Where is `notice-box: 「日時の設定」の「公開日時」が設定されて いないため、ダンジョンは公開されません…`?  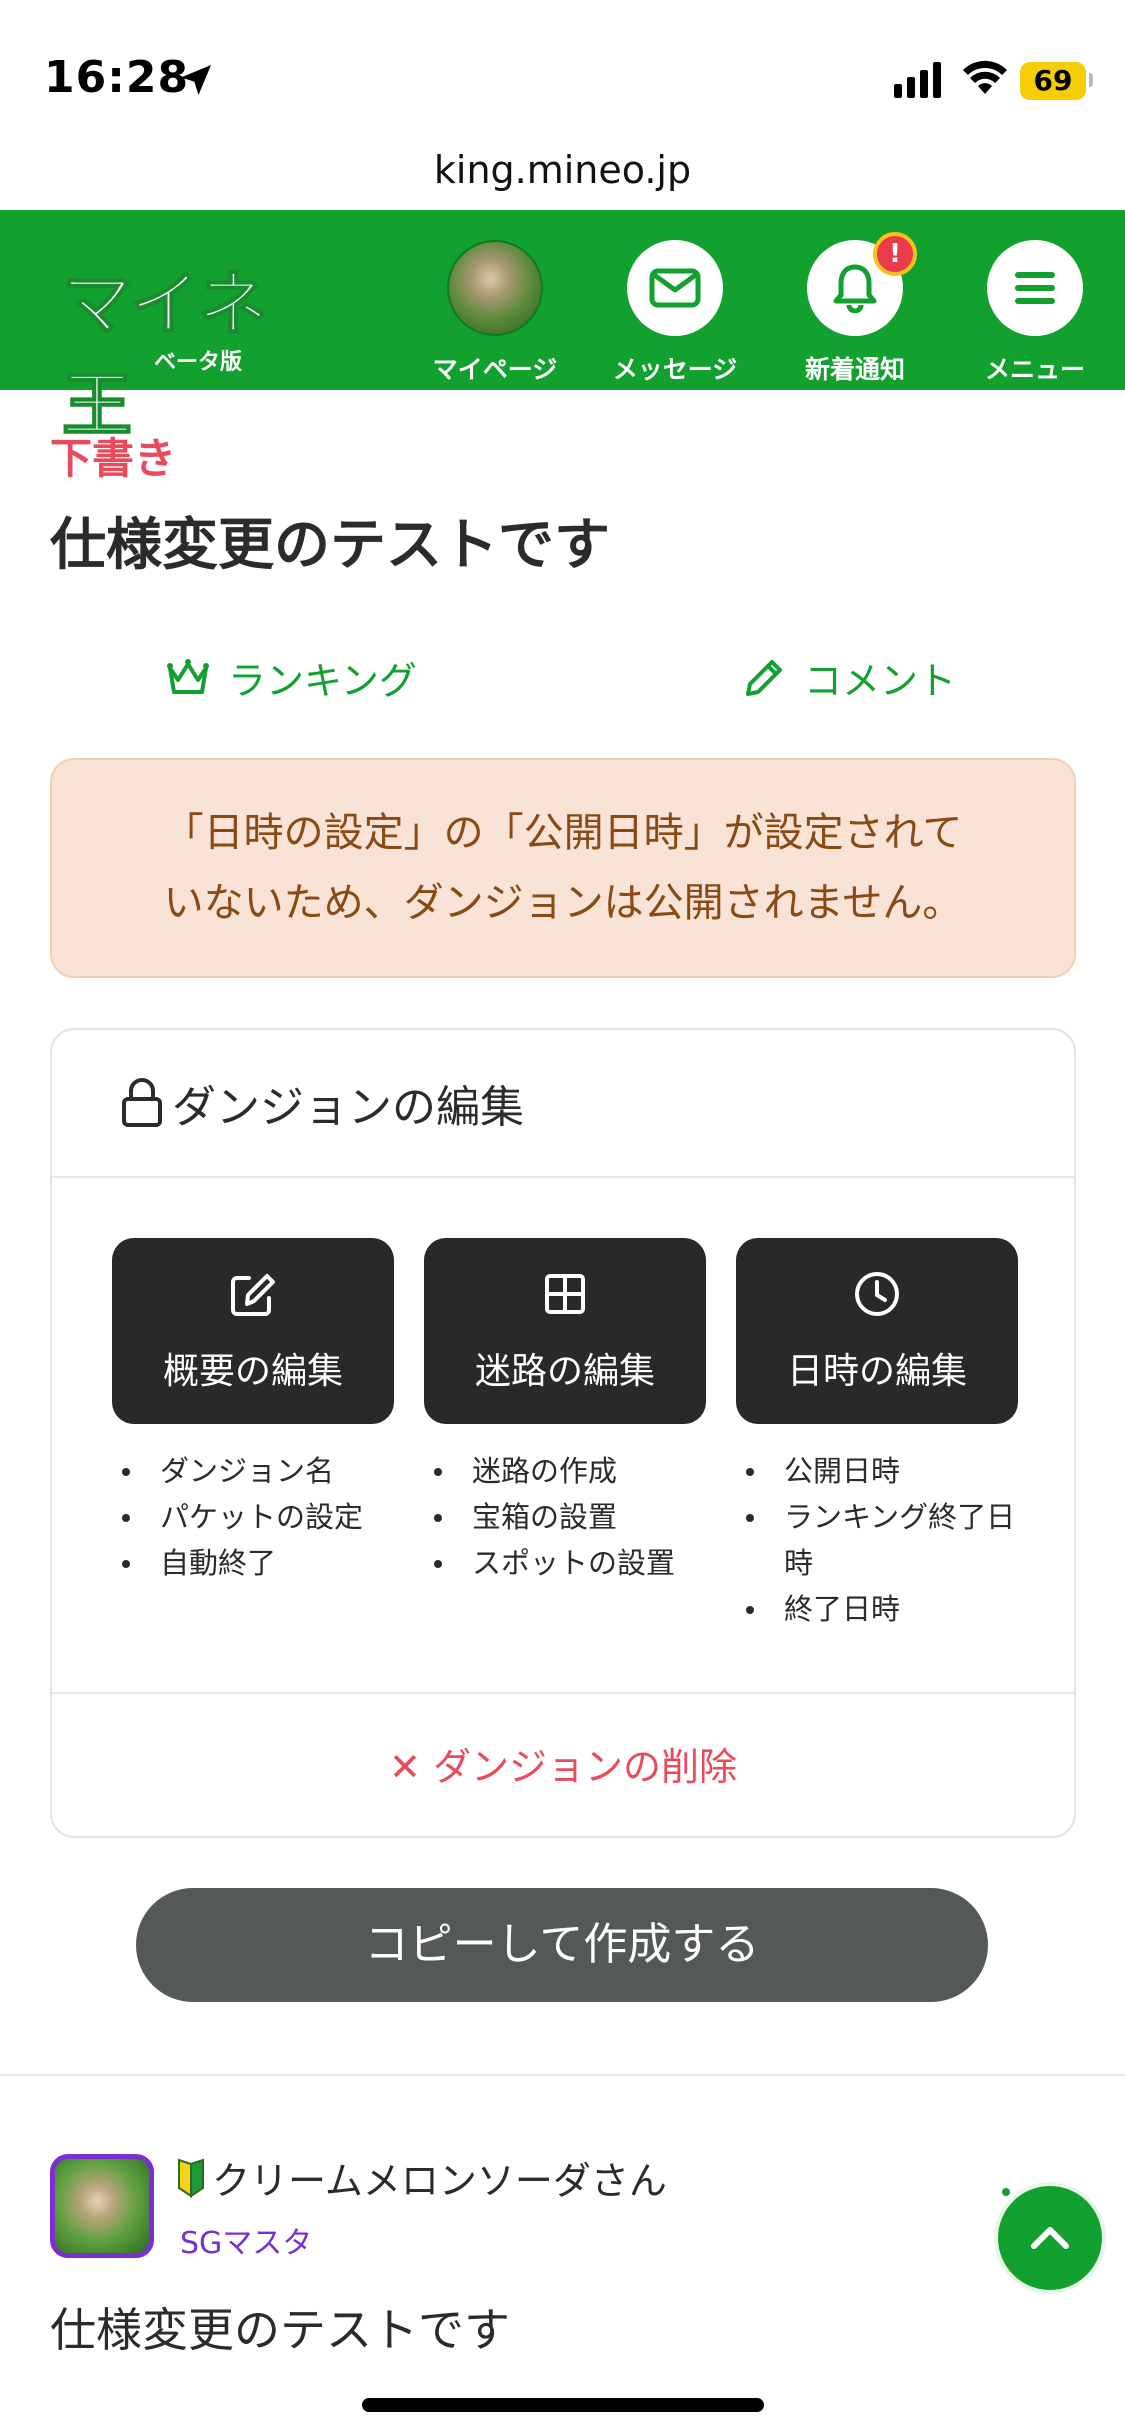 notice-box: 「日時の設定」の「公開日時」が設定されて いないため、ダンジョンは公開されません… is located at coordinates (563, 868).